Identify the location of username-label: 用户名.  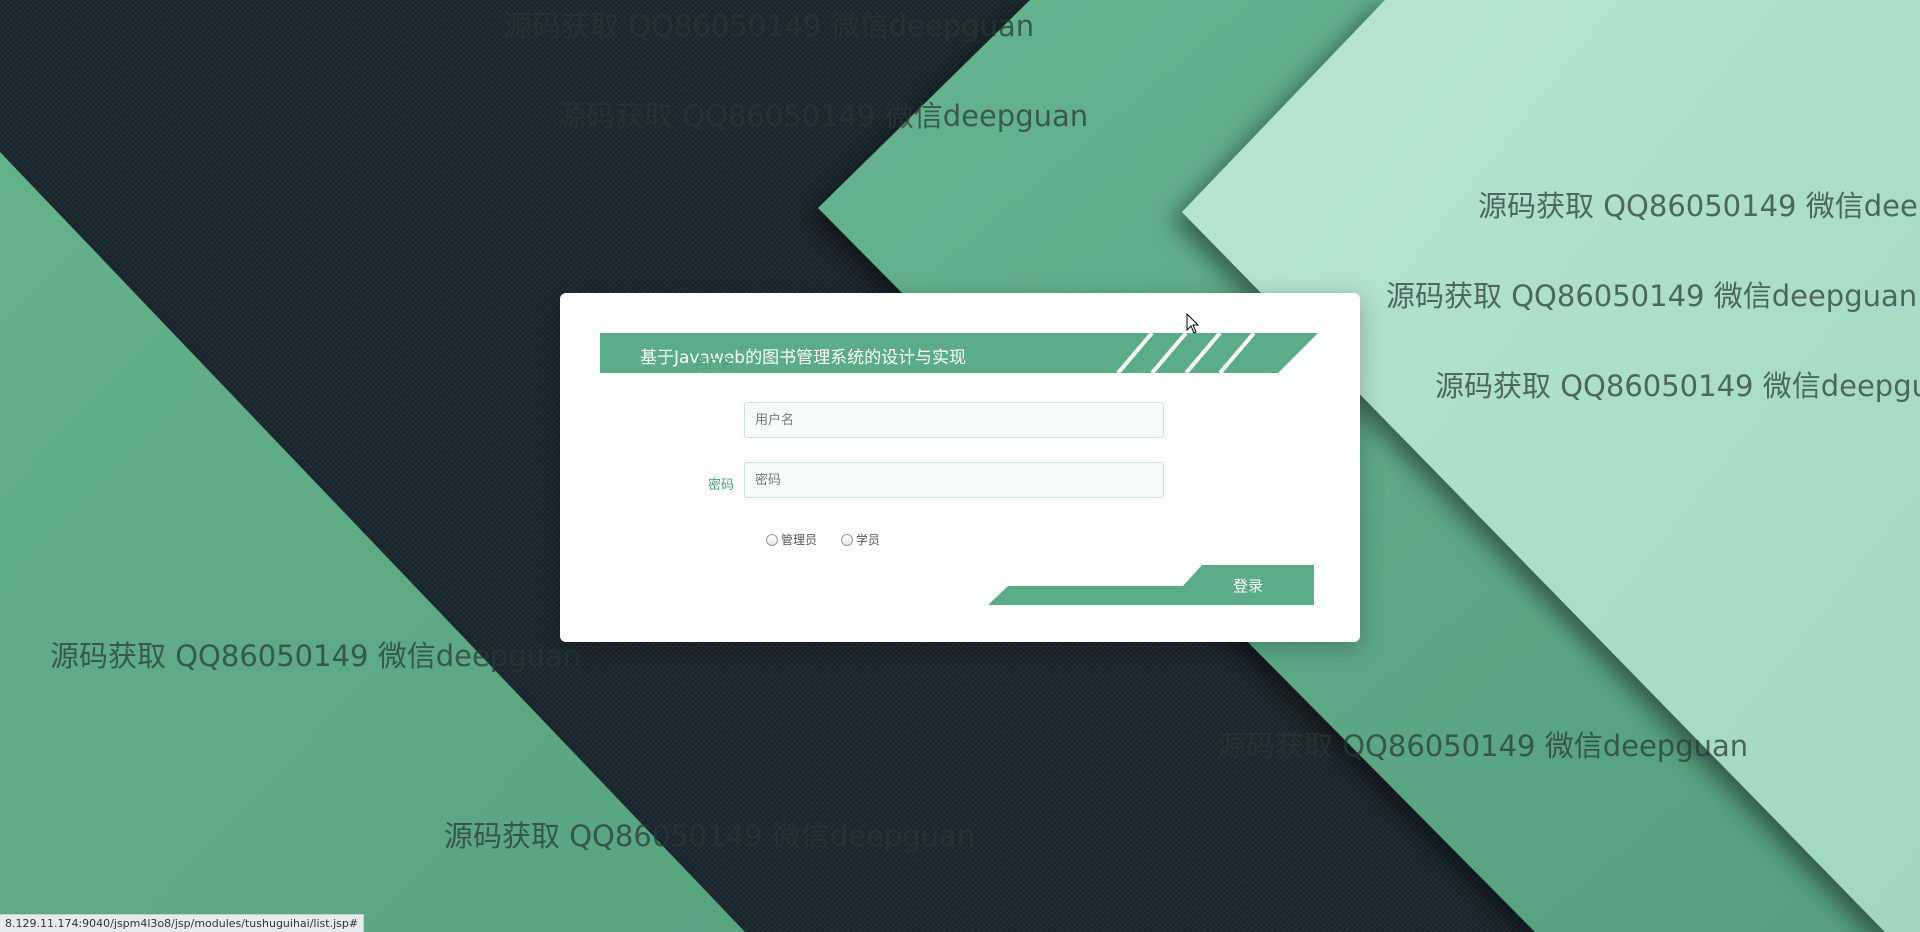
(714, 364).